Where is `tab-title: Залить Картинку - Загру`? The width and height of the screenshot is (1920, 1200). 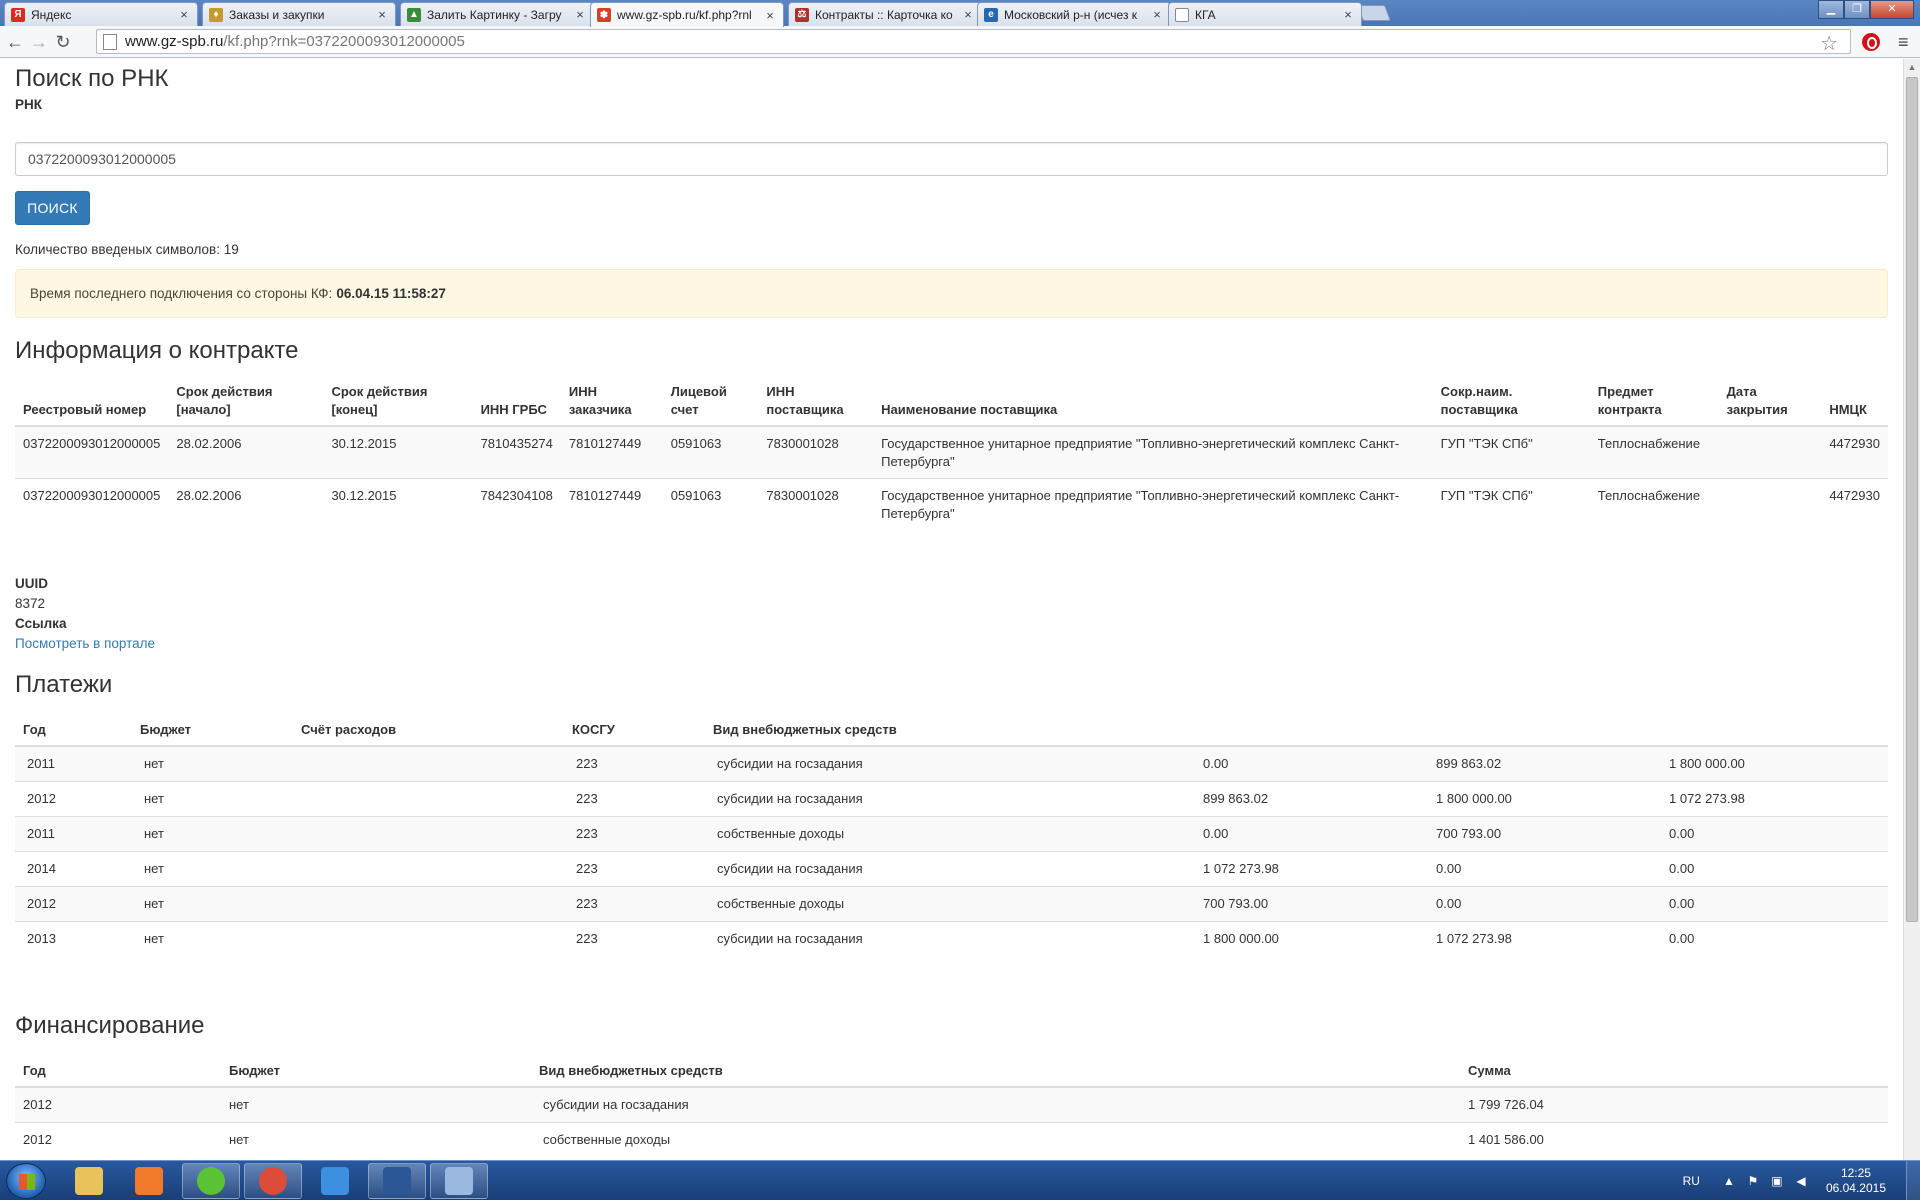 tab-title: Залить Картинку - Загру is located at coordinates (494, 14).